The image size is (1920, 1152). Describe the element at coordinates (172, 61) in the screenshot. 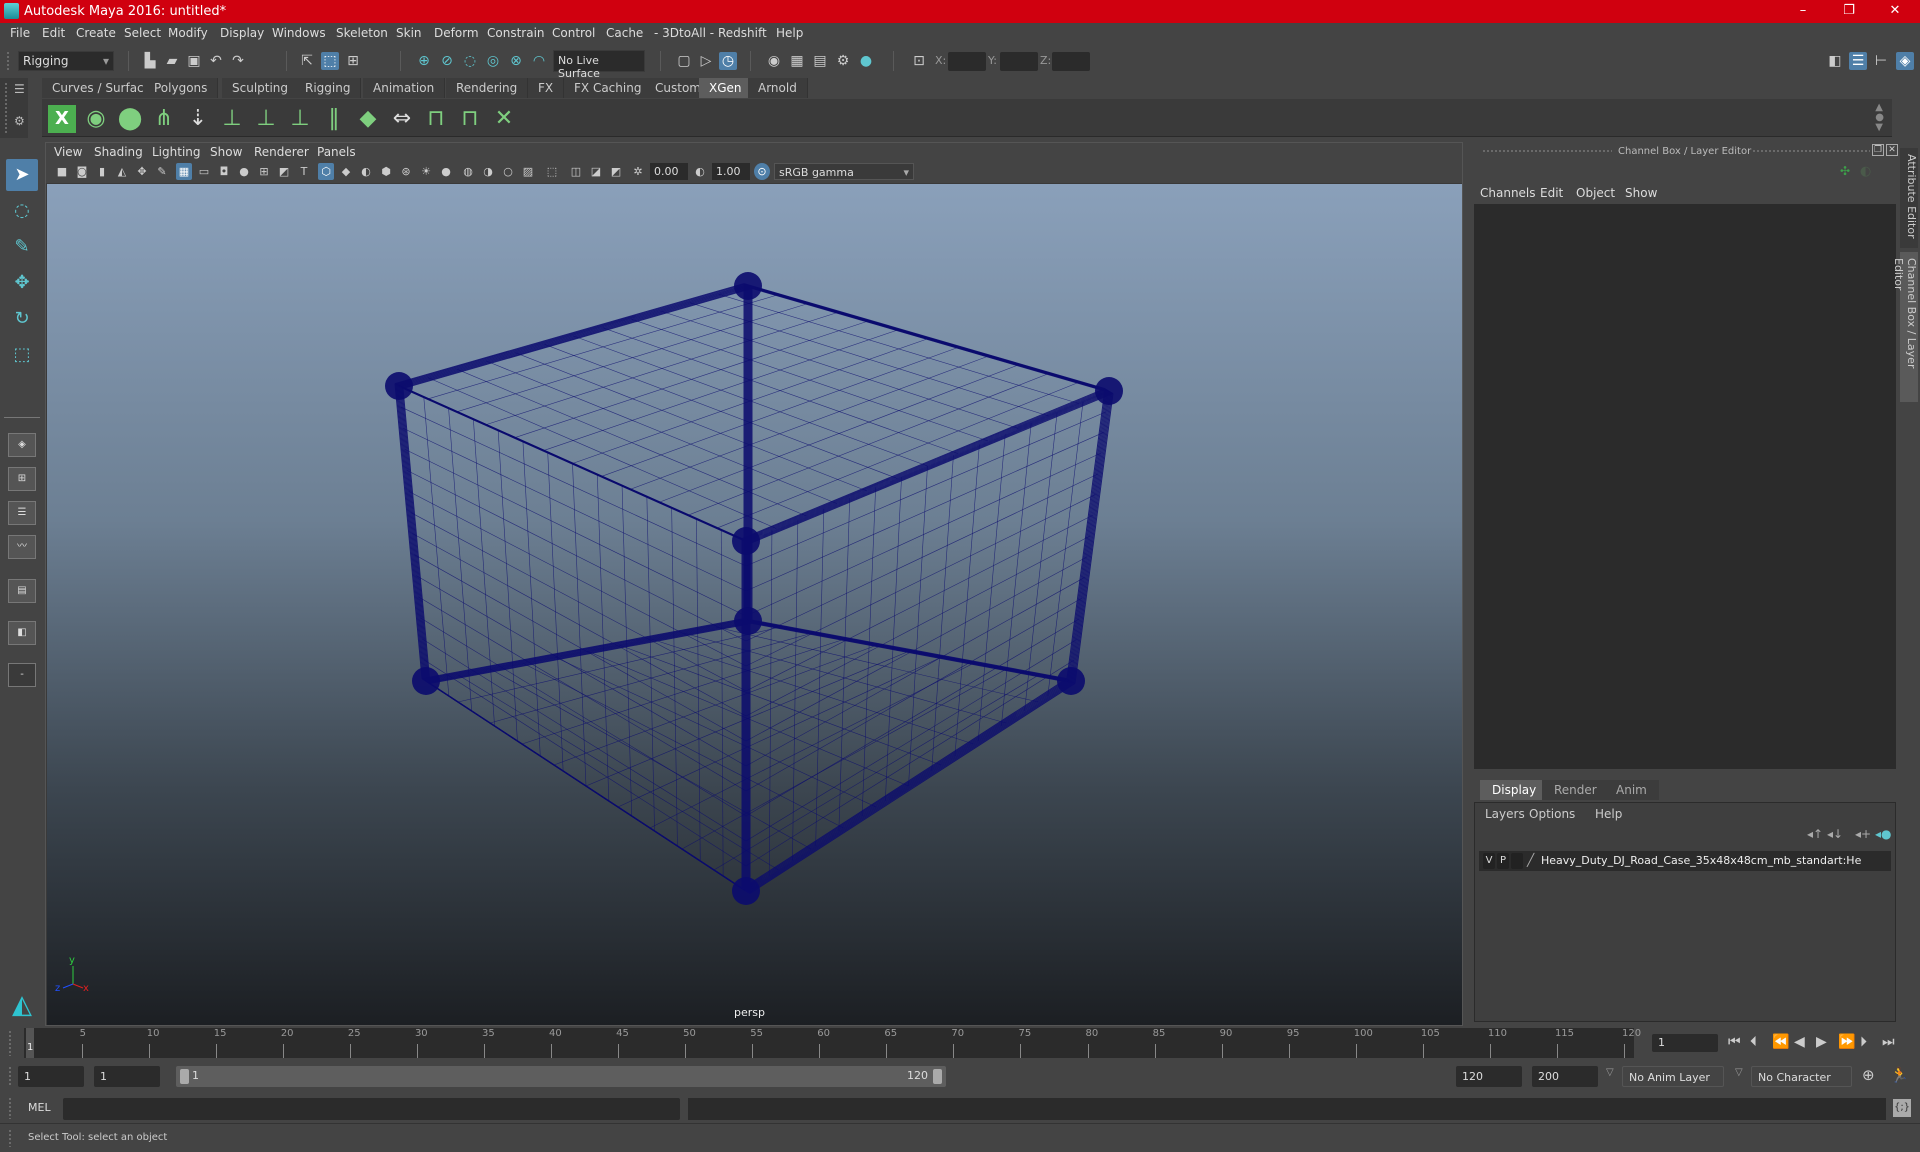

I see `open-scene-icon: ▰` at that location.